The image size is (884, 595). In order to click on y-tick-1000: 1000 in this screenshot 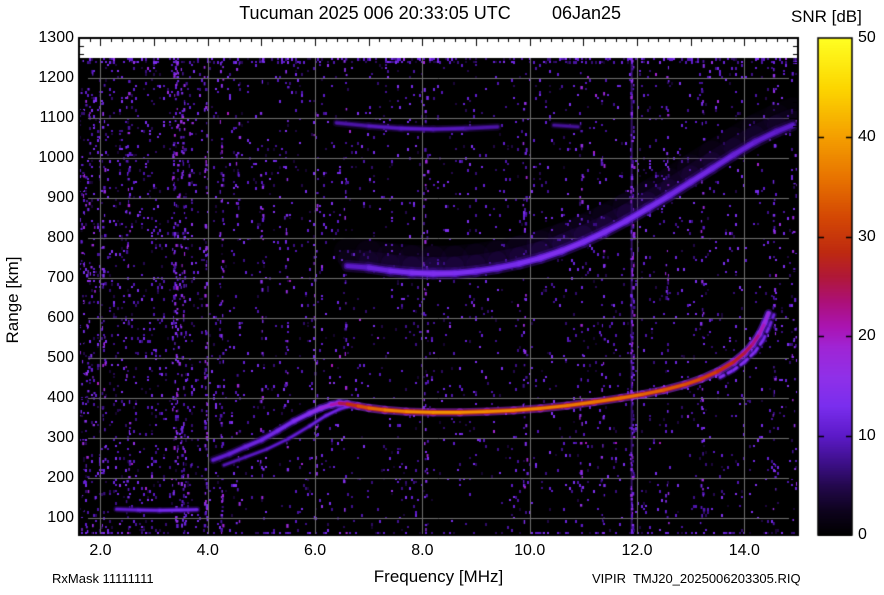, I will do `click(56, 157)`.